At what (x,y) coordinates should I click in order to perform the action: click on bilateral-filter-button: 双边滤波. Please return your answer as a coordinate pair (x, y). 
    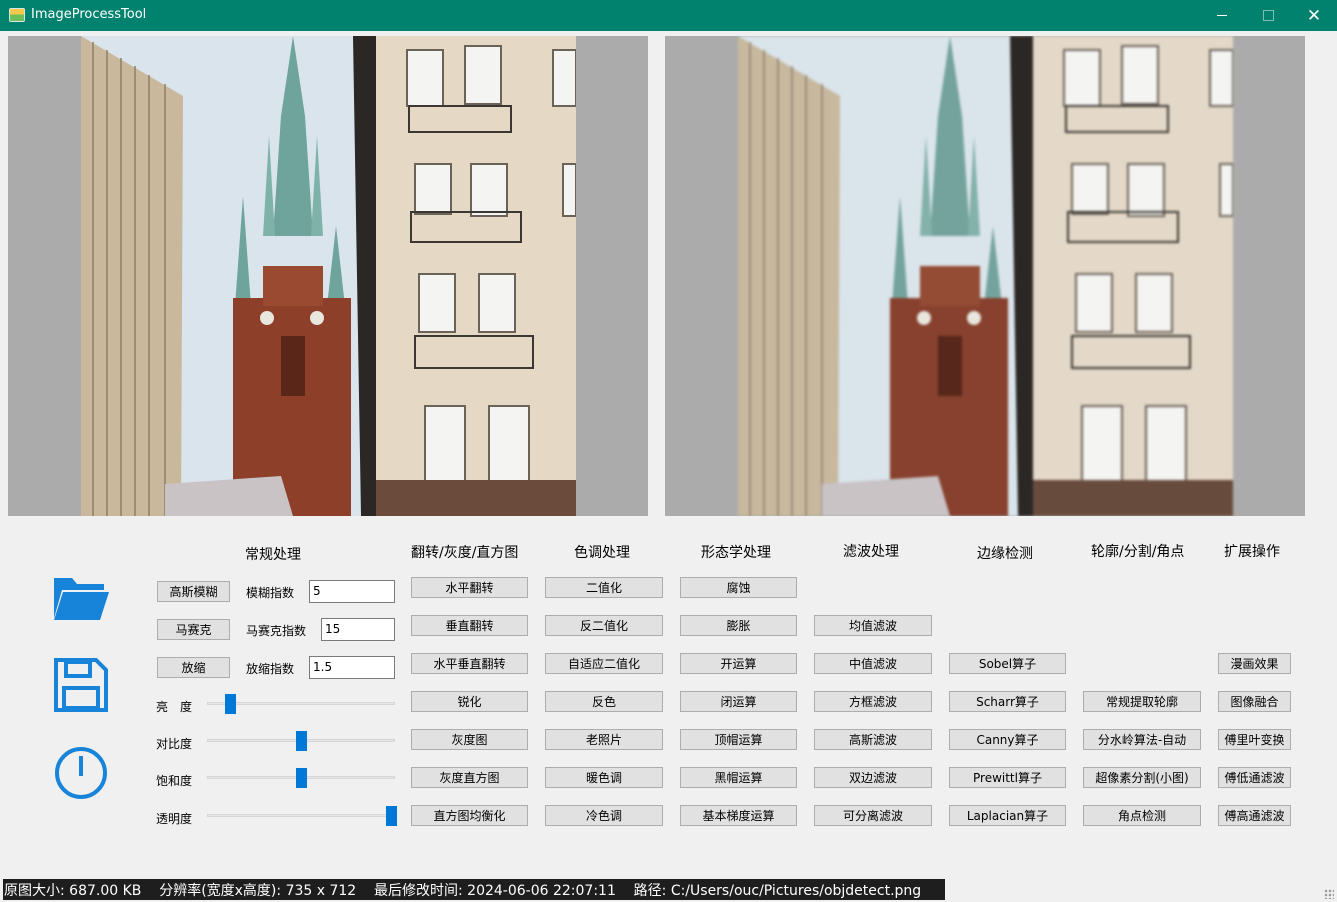
    Looking at the image, I should click on (873, 777).